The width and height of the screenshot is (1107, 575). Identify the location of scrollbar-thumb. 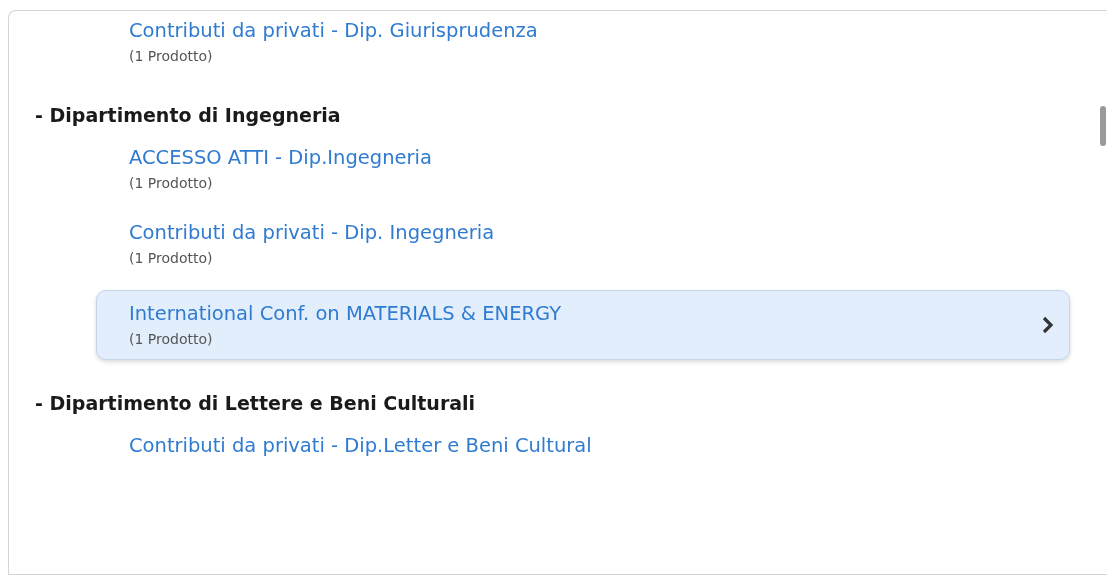
(1103, 126).